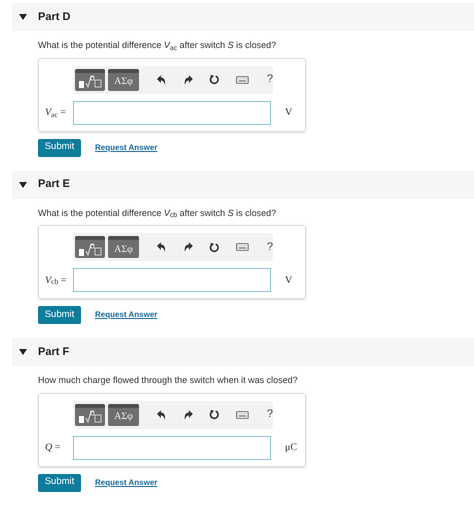  What do you see at coordinates (158, 213) in the screenshot?
I see `question-text: What is the potential difference V$_{cb}$ after switch S is closed?` at bounding box center [158, 213].